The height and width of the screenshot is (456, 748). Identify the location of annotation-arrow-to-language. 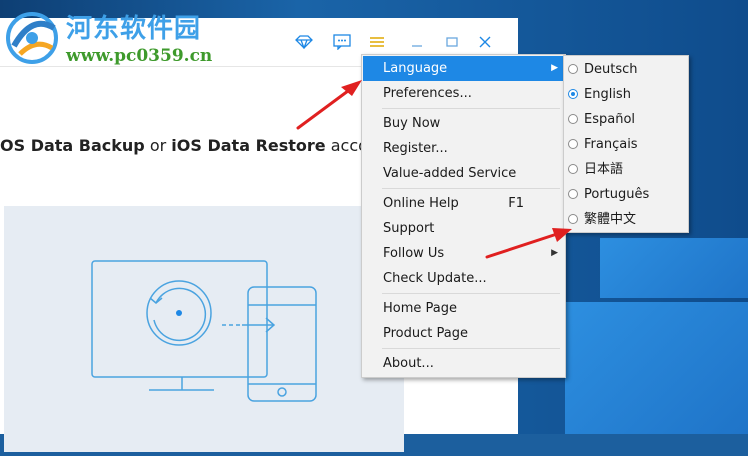
(329, 105).